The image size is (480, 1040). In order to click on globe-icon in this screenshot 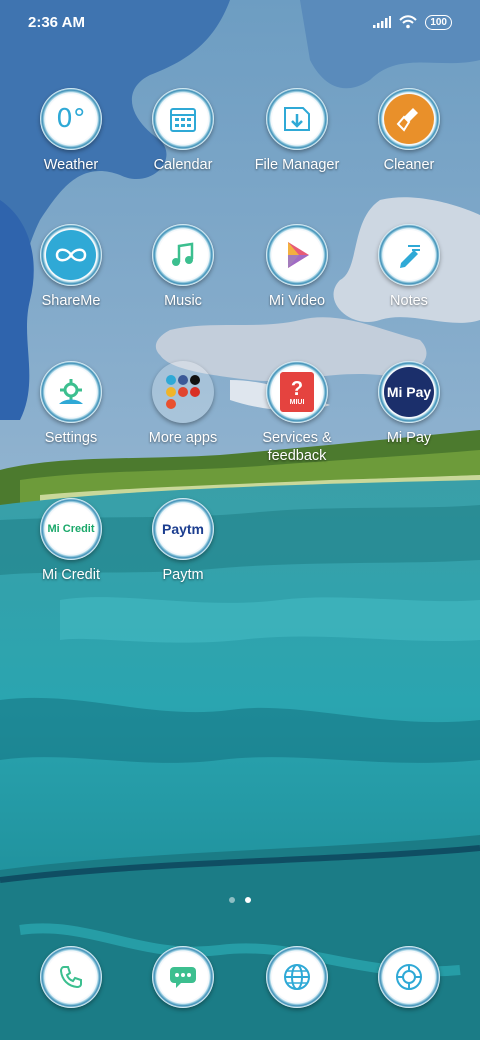, I will do `click(297, 977)`.